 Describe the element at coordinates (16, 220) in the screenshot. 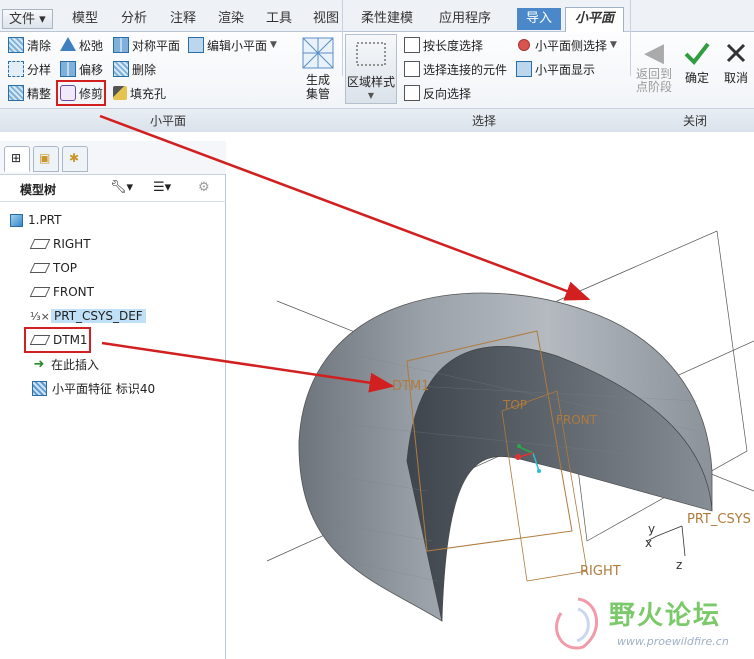

I see `part-icon` at that location.